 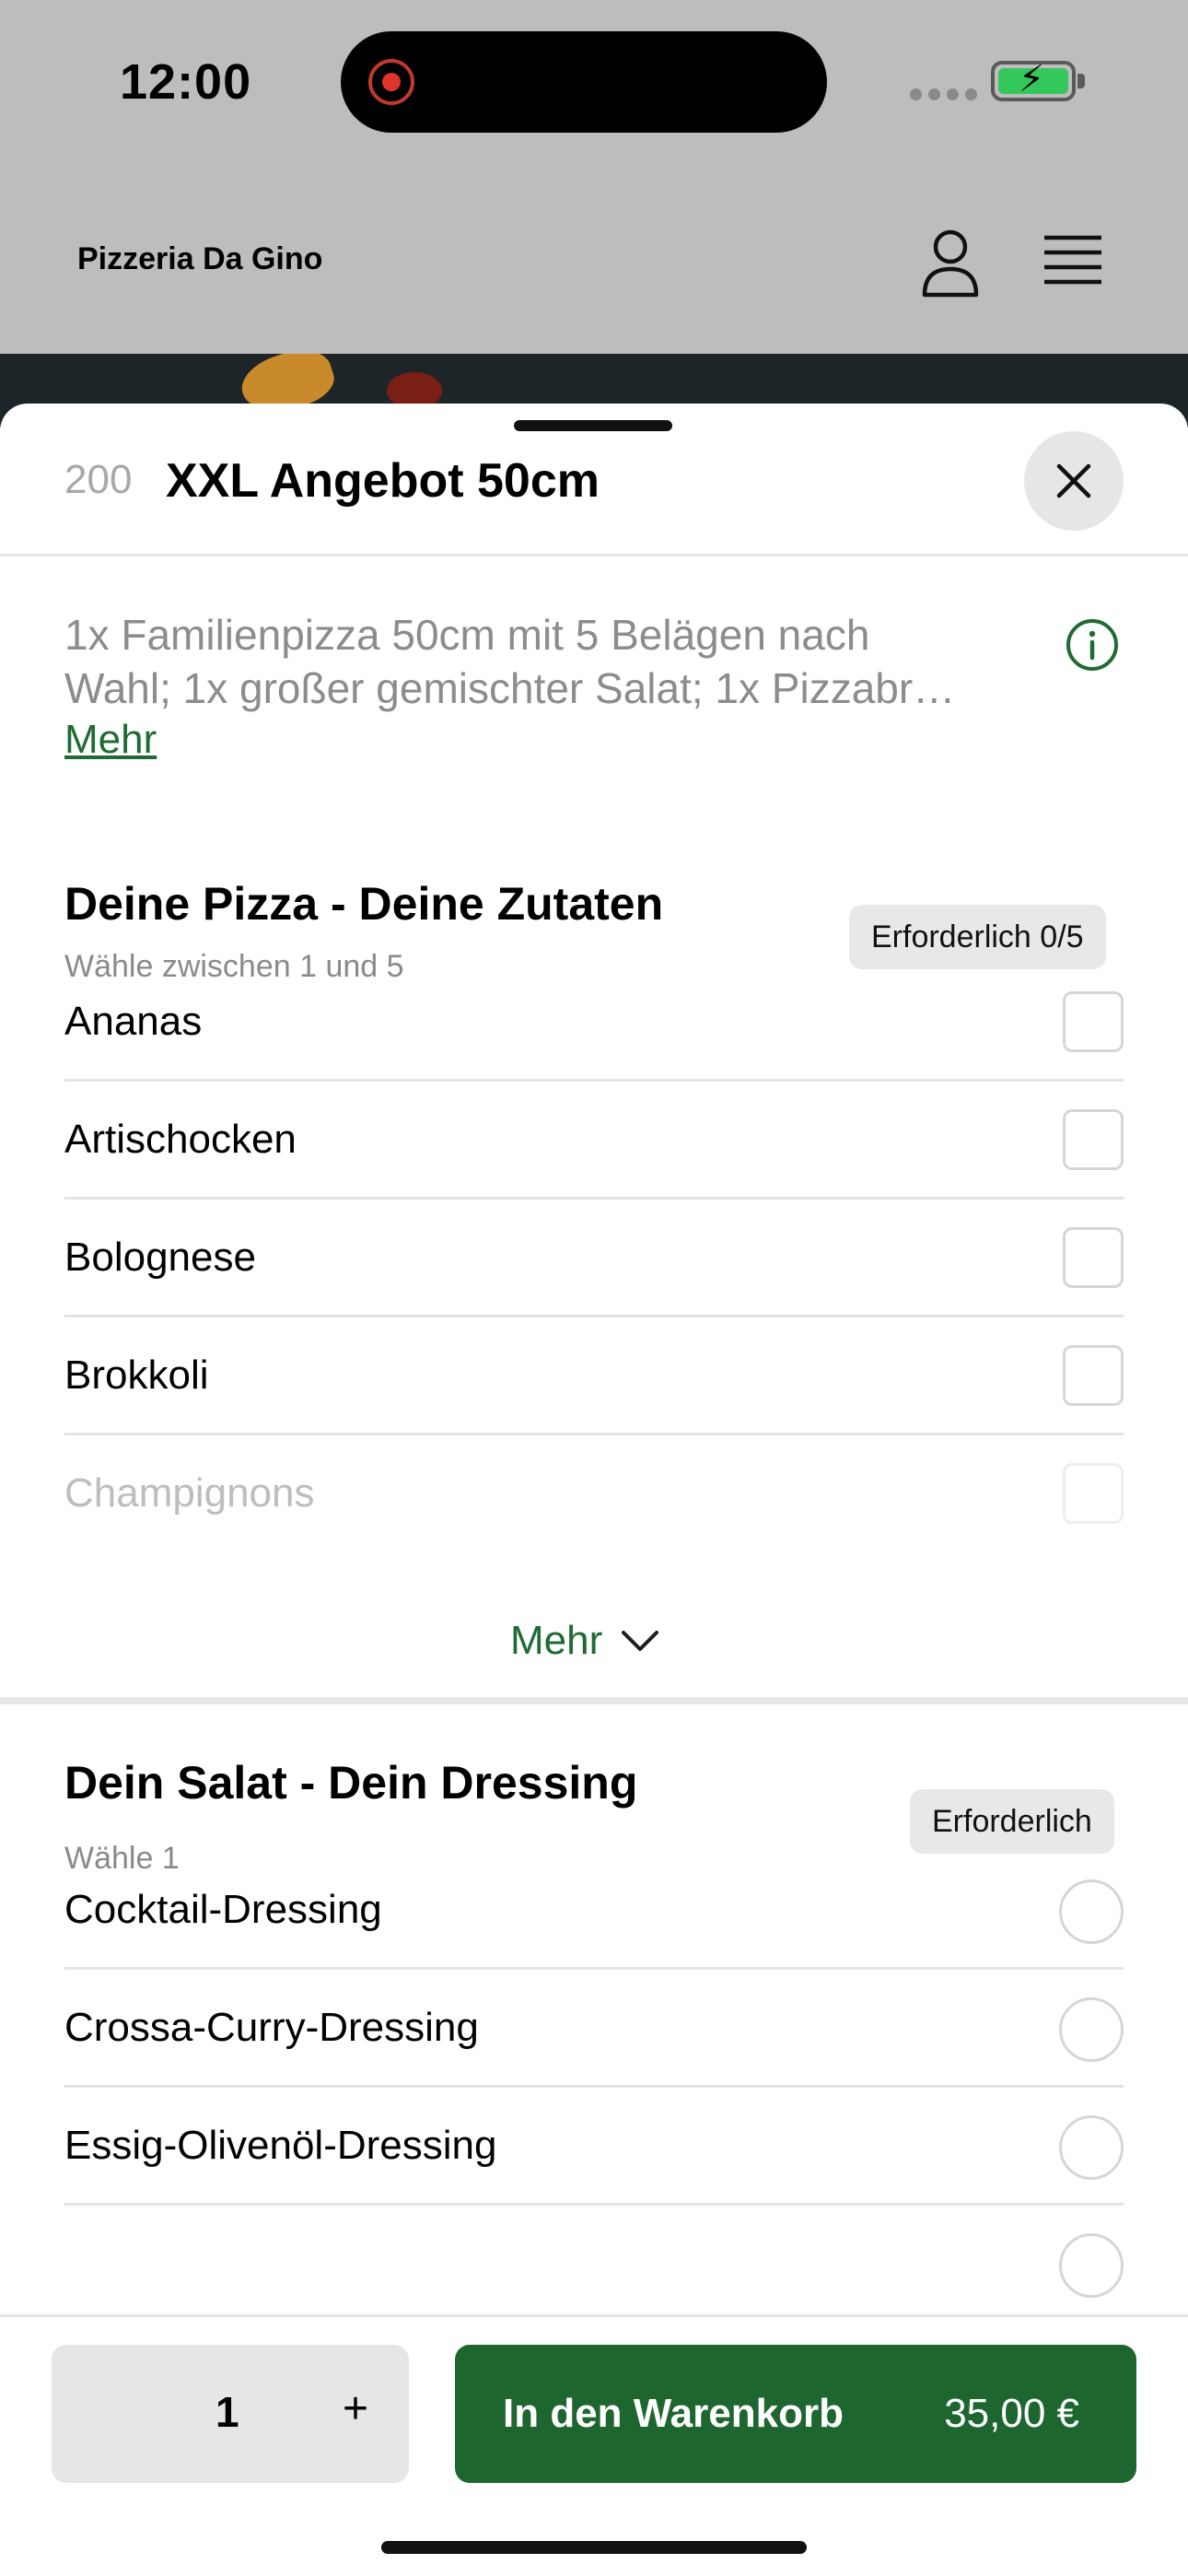 What do you see at coordinates (594, 1911) in the screenshot?
I see `option-cocktail-dressing: Cocktail-Dressing` at bounding box center [594, 1911].